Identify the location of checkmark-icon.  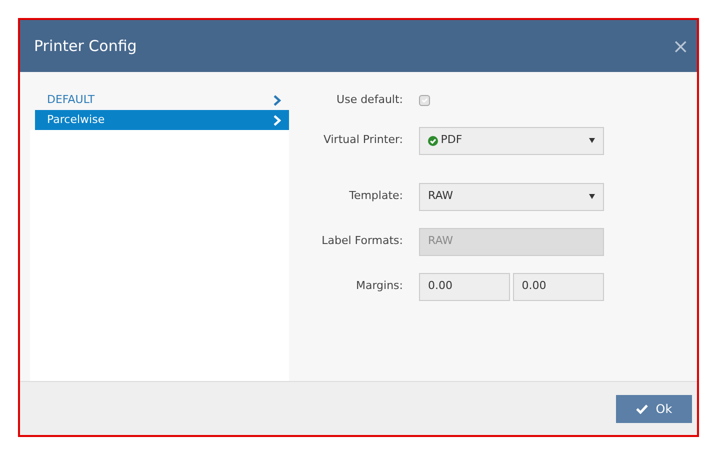
(642, 409).